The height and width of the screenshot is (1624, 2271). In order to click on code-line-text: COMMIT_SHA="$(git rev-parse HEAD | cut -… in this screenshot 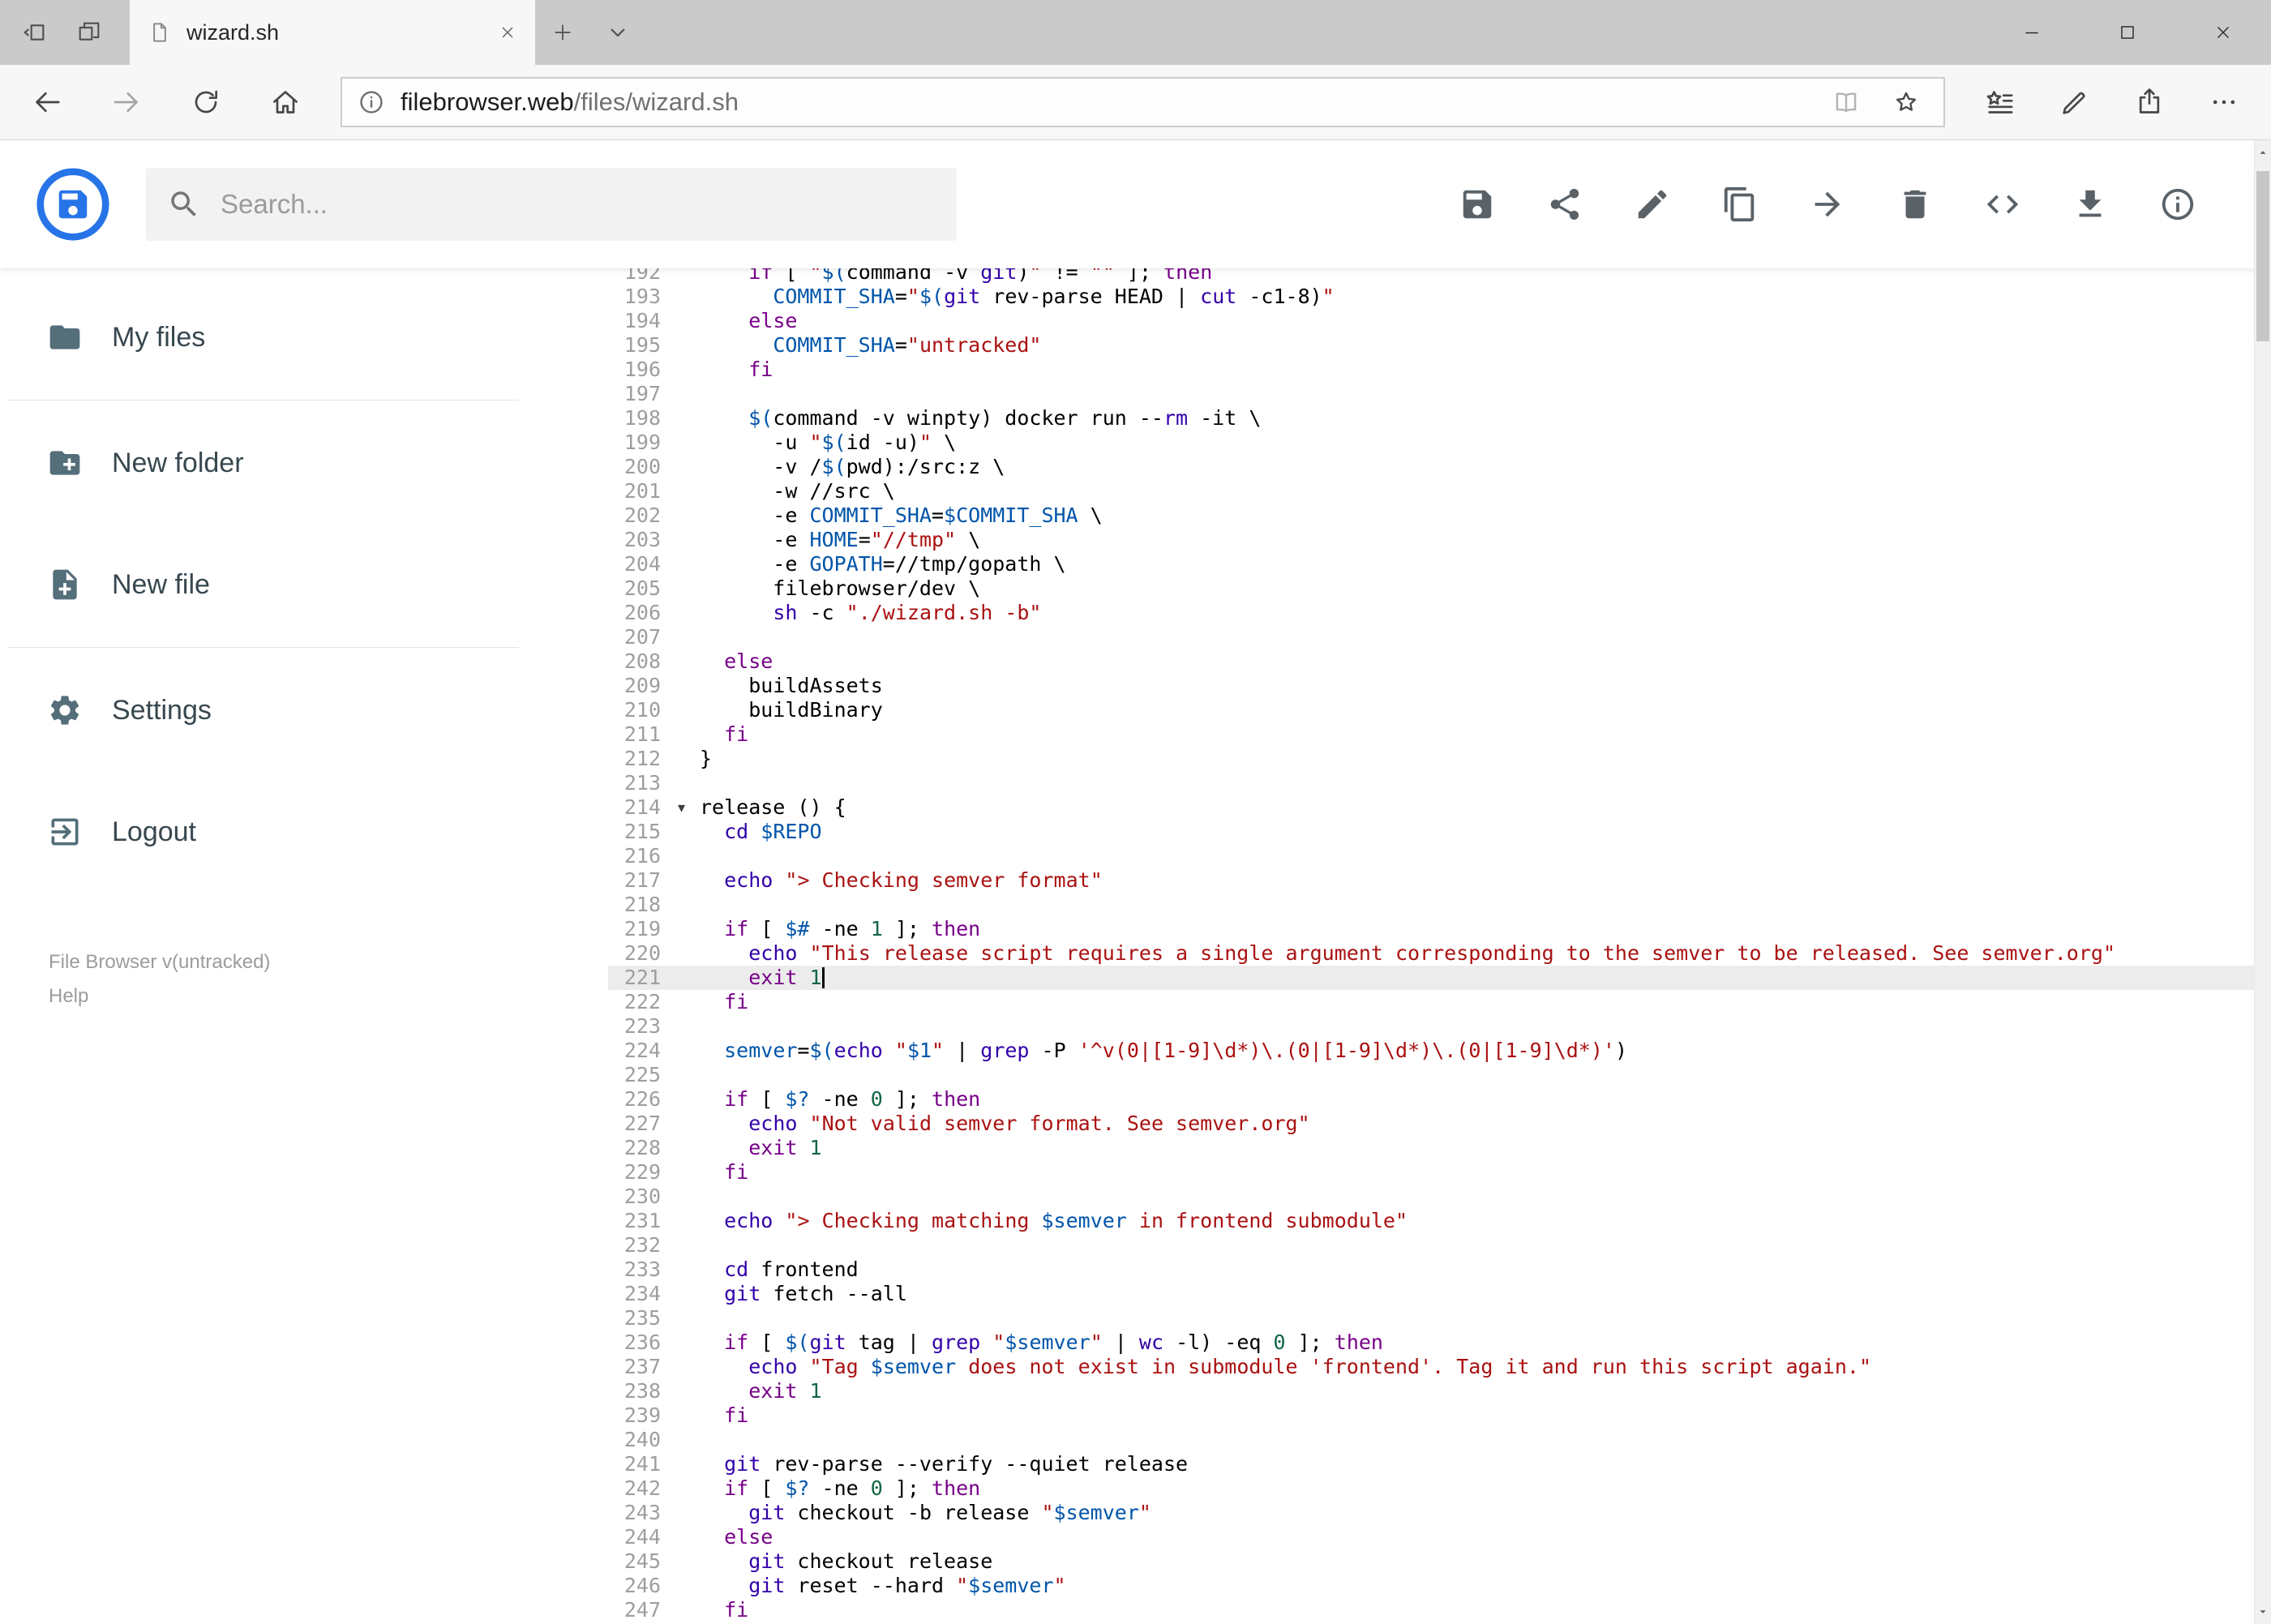, I will do `click(1477, 297)`.